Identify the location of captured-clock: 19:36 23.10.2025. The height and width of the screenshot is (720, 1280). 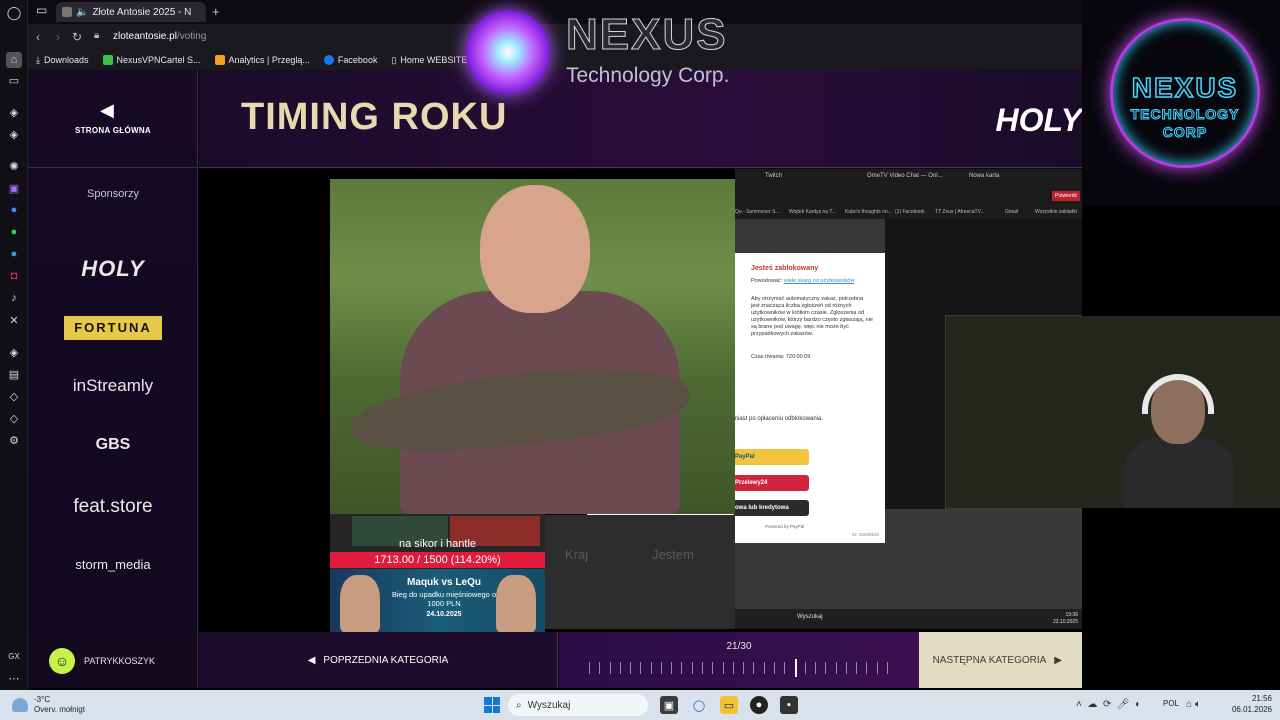
(1065, 618).